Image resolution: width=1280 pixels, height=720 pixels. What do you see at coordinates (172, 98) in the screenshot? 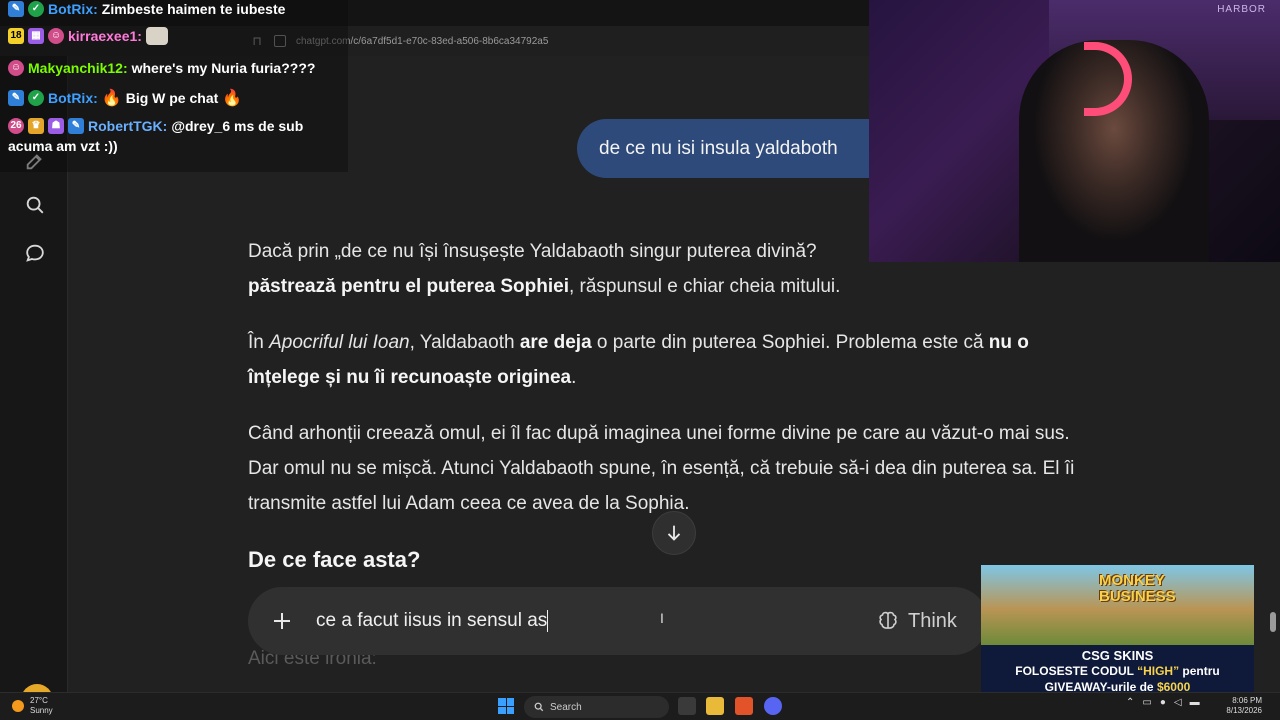
I see `chat-text: Big W pe chat` at bounding box center [172, 98].